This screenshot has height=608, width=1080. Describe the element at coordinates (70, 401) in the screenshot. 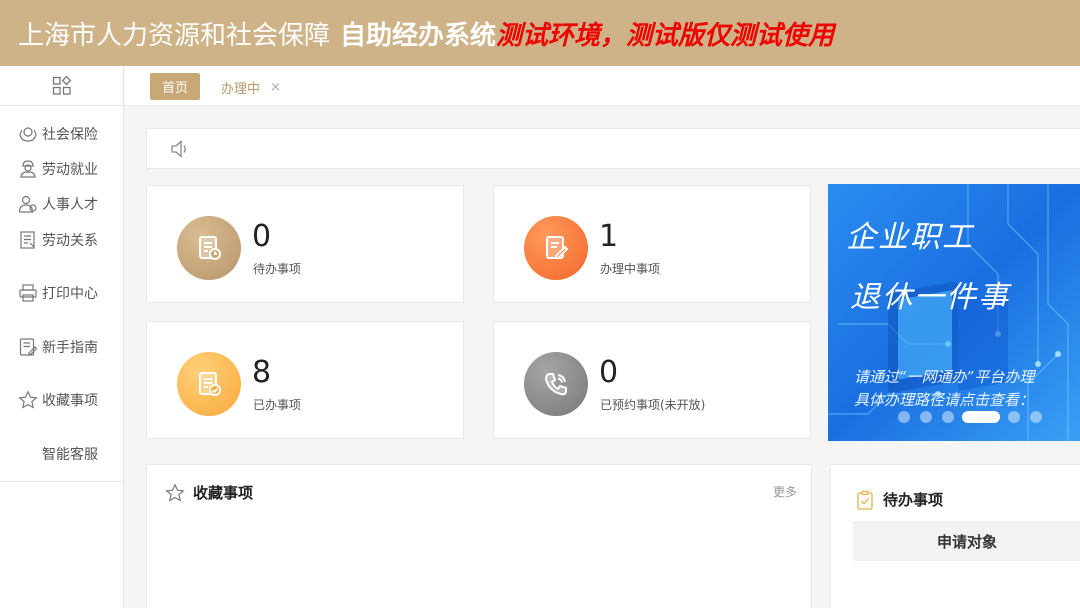

I see `sidebar-item-label: 收藏事项` at that location.